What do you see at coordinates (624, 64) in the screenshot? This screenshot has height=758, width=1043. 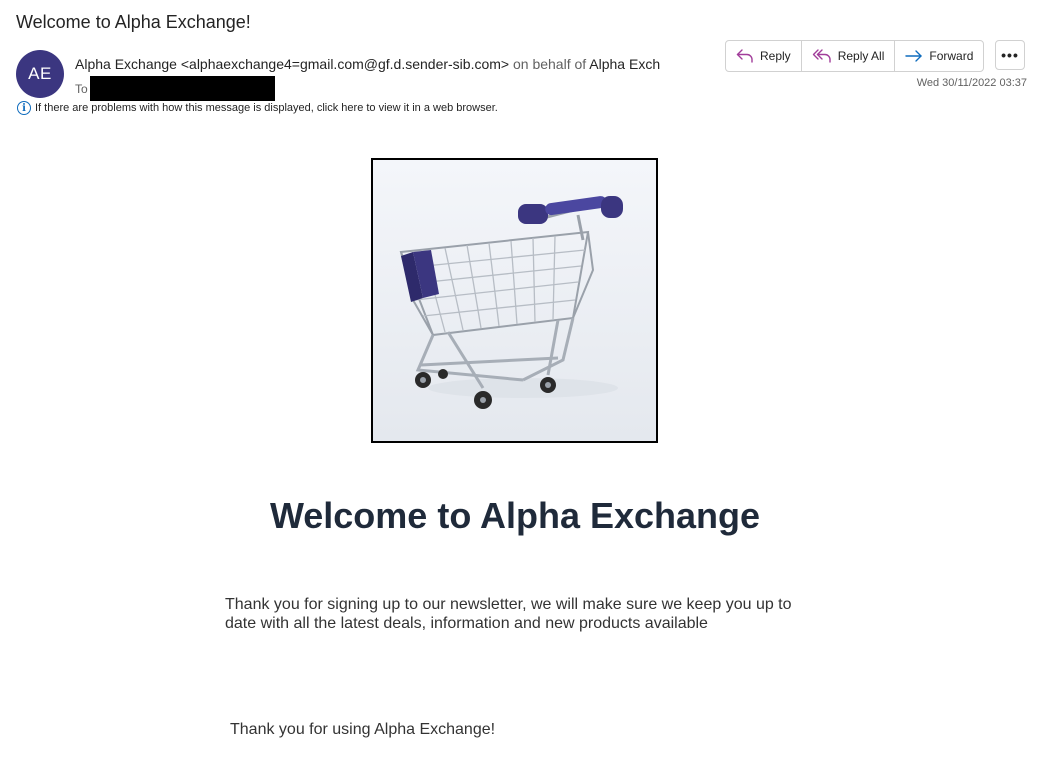 I see `on-behalf-name: Alpha Exch` at bounding box center [624, 64].